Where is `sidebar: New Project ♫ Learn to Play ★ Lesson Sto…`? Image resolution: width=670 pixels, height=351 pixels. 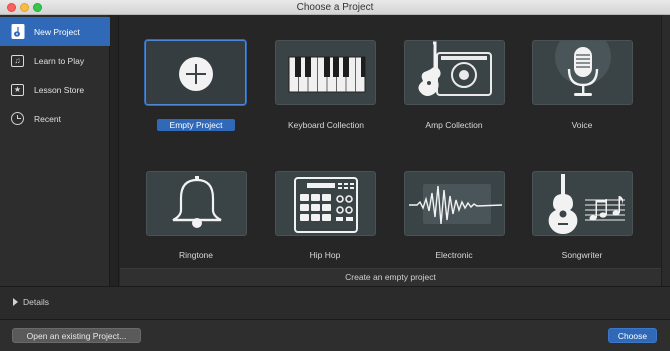 sidebar: New Project ♫ Learn to Play ★ Lesson Sto… is located at coordinates (55, 150).